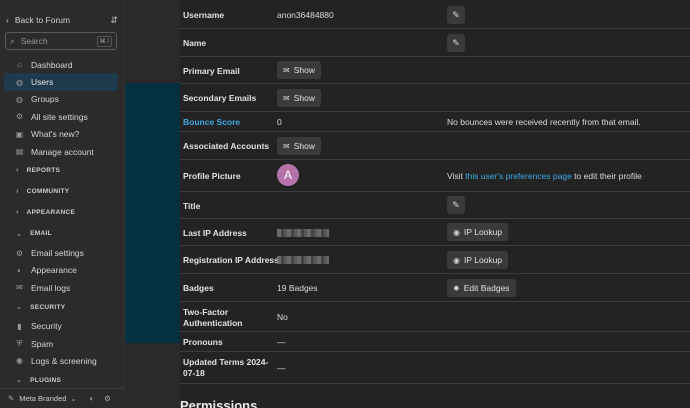 The width and height of the screenshot is (690, 408). I want to click on edit-username-button: ✎, so click(456, 15).